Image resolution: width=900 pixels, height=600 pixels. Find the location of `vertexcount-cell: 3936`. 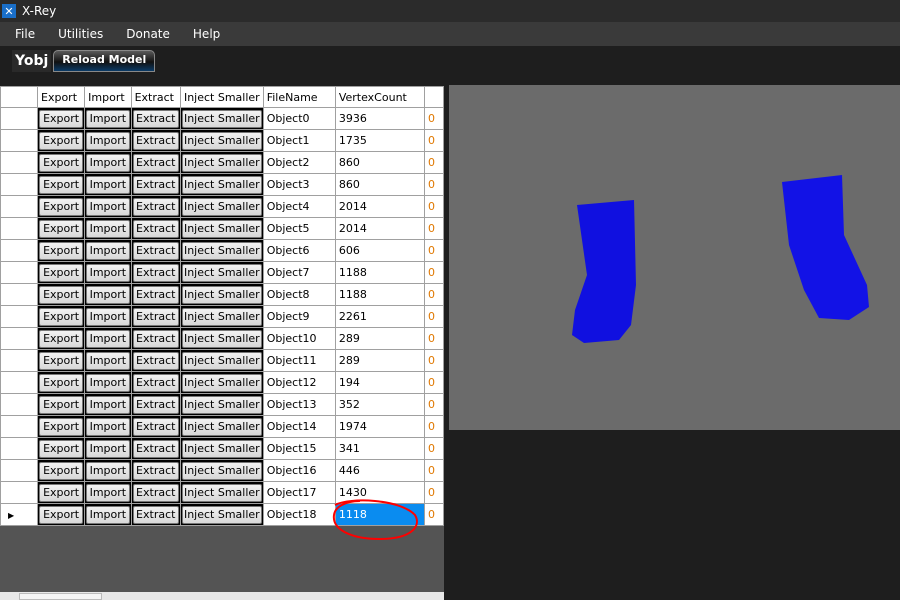

vertexcount-cell: 3936 is located at coordinates (379, 118).